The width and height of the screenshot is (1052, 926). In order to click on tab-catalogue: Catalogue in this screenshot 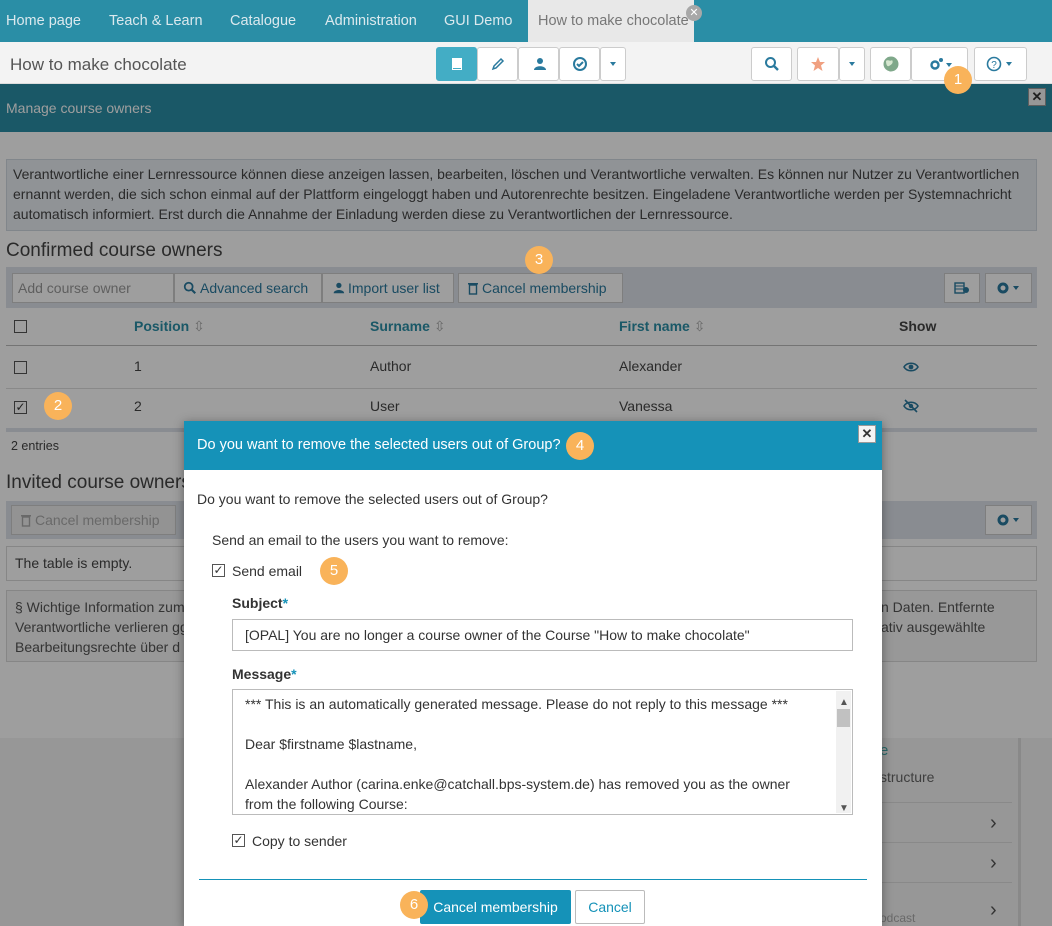, I will do `click(263, 21)`.